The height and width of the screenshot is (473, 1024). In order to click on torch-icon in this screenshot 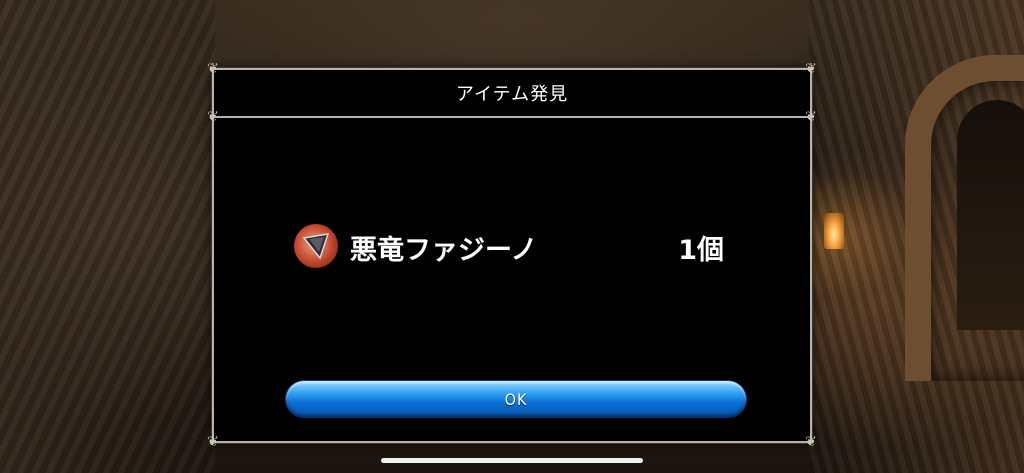, I will do `click(834, 231)`.